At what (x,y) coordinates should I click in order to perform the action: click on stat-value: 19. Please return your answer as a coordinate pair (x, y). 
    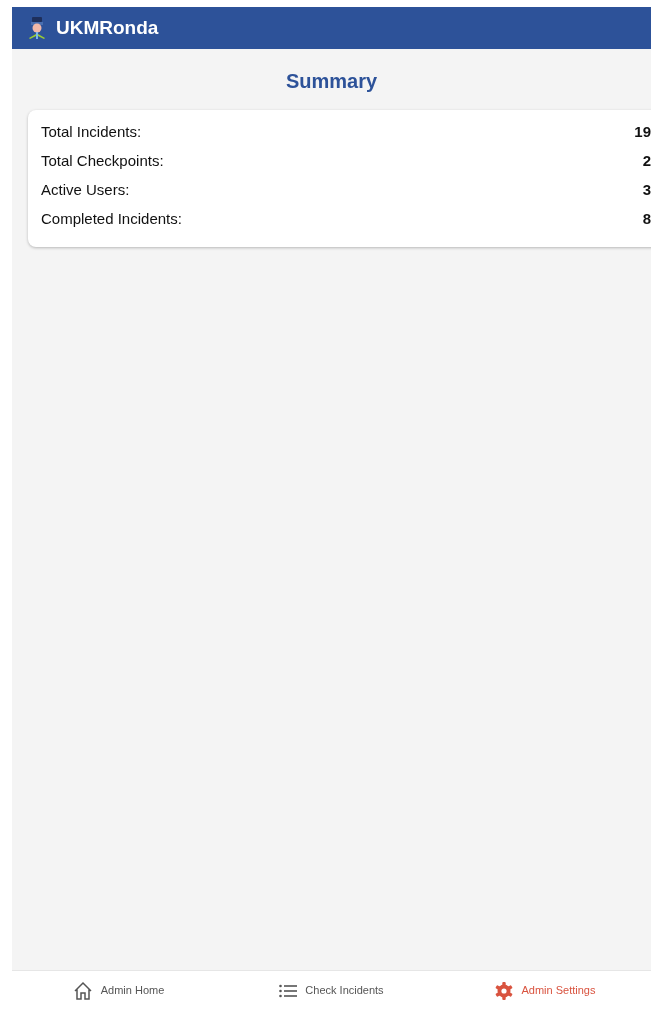
    Looking at the image, I should click on (642, 131).